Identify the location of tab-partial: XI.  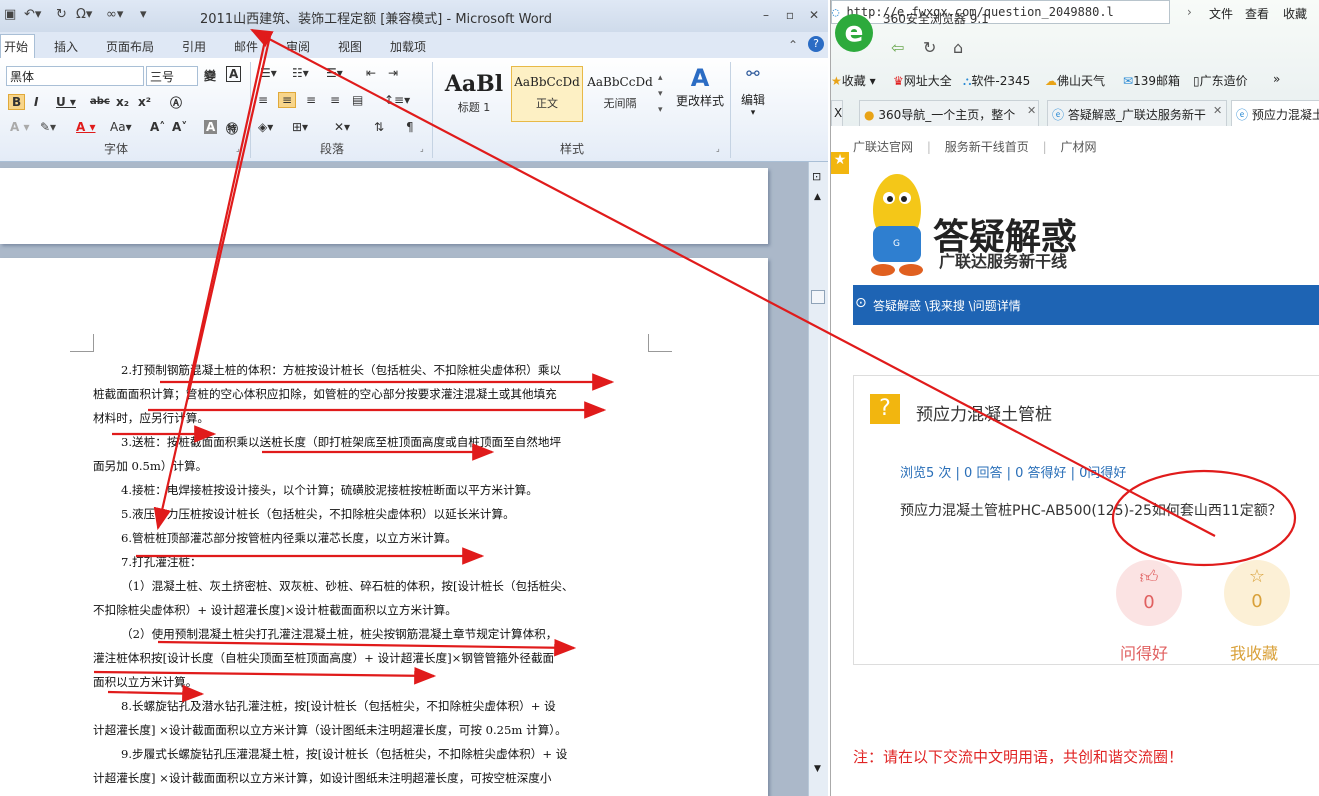
(837, 113).